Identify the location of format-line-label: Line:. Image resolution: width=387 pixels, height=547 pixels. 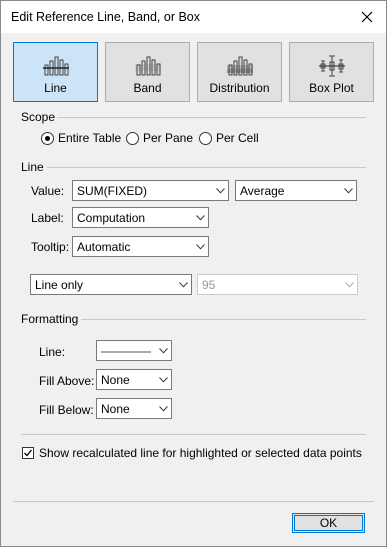
(52, 352).